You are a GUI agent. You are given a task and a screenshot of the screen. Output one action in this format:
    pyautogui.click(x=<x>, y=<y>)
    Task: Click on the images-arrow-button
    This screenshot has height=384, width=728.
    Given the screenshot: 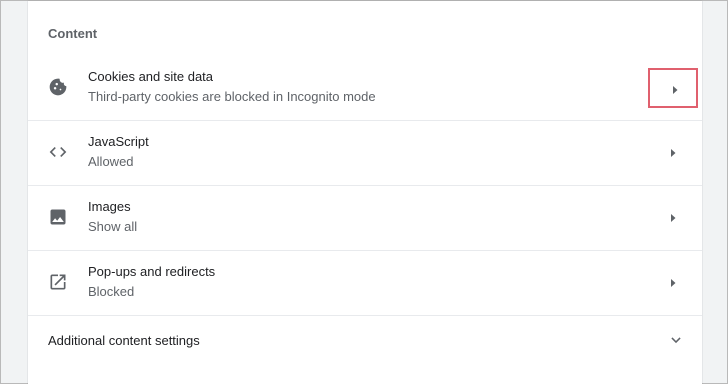 What is the action you would take?
    pyautogui.click(x=673, y=218)
    